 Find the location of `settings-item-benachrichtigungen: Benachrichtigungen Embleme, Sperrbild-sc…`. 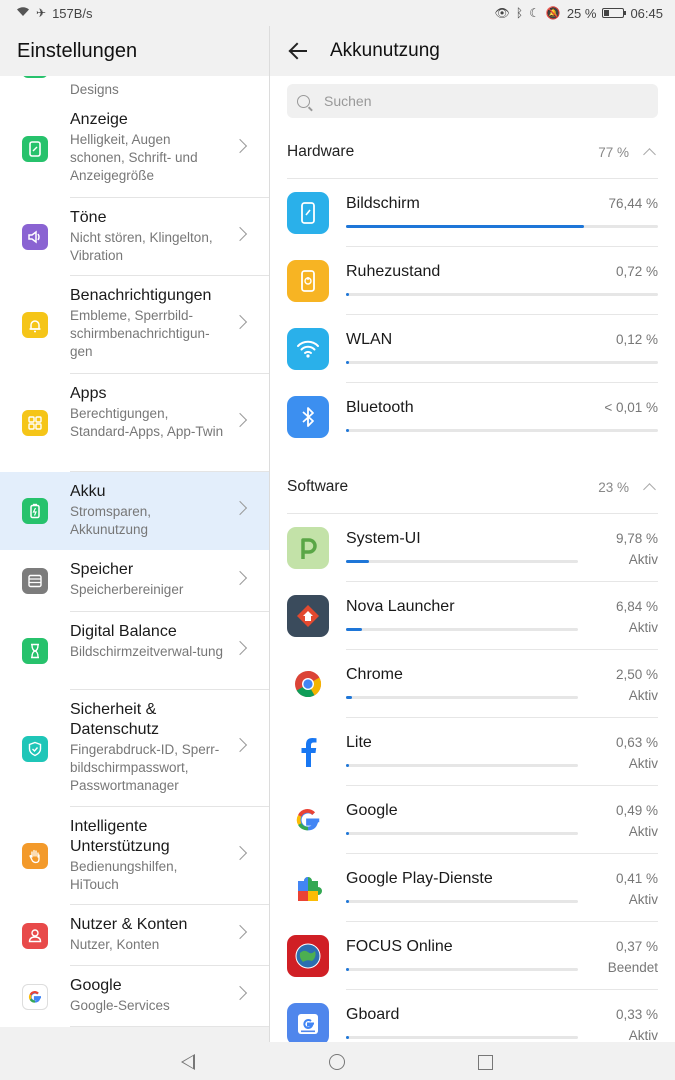

settings-item-benachrichtigungen: Benachrichtigungen Embleme, Sperrbild-sc… is located at coordinates (134, 325).